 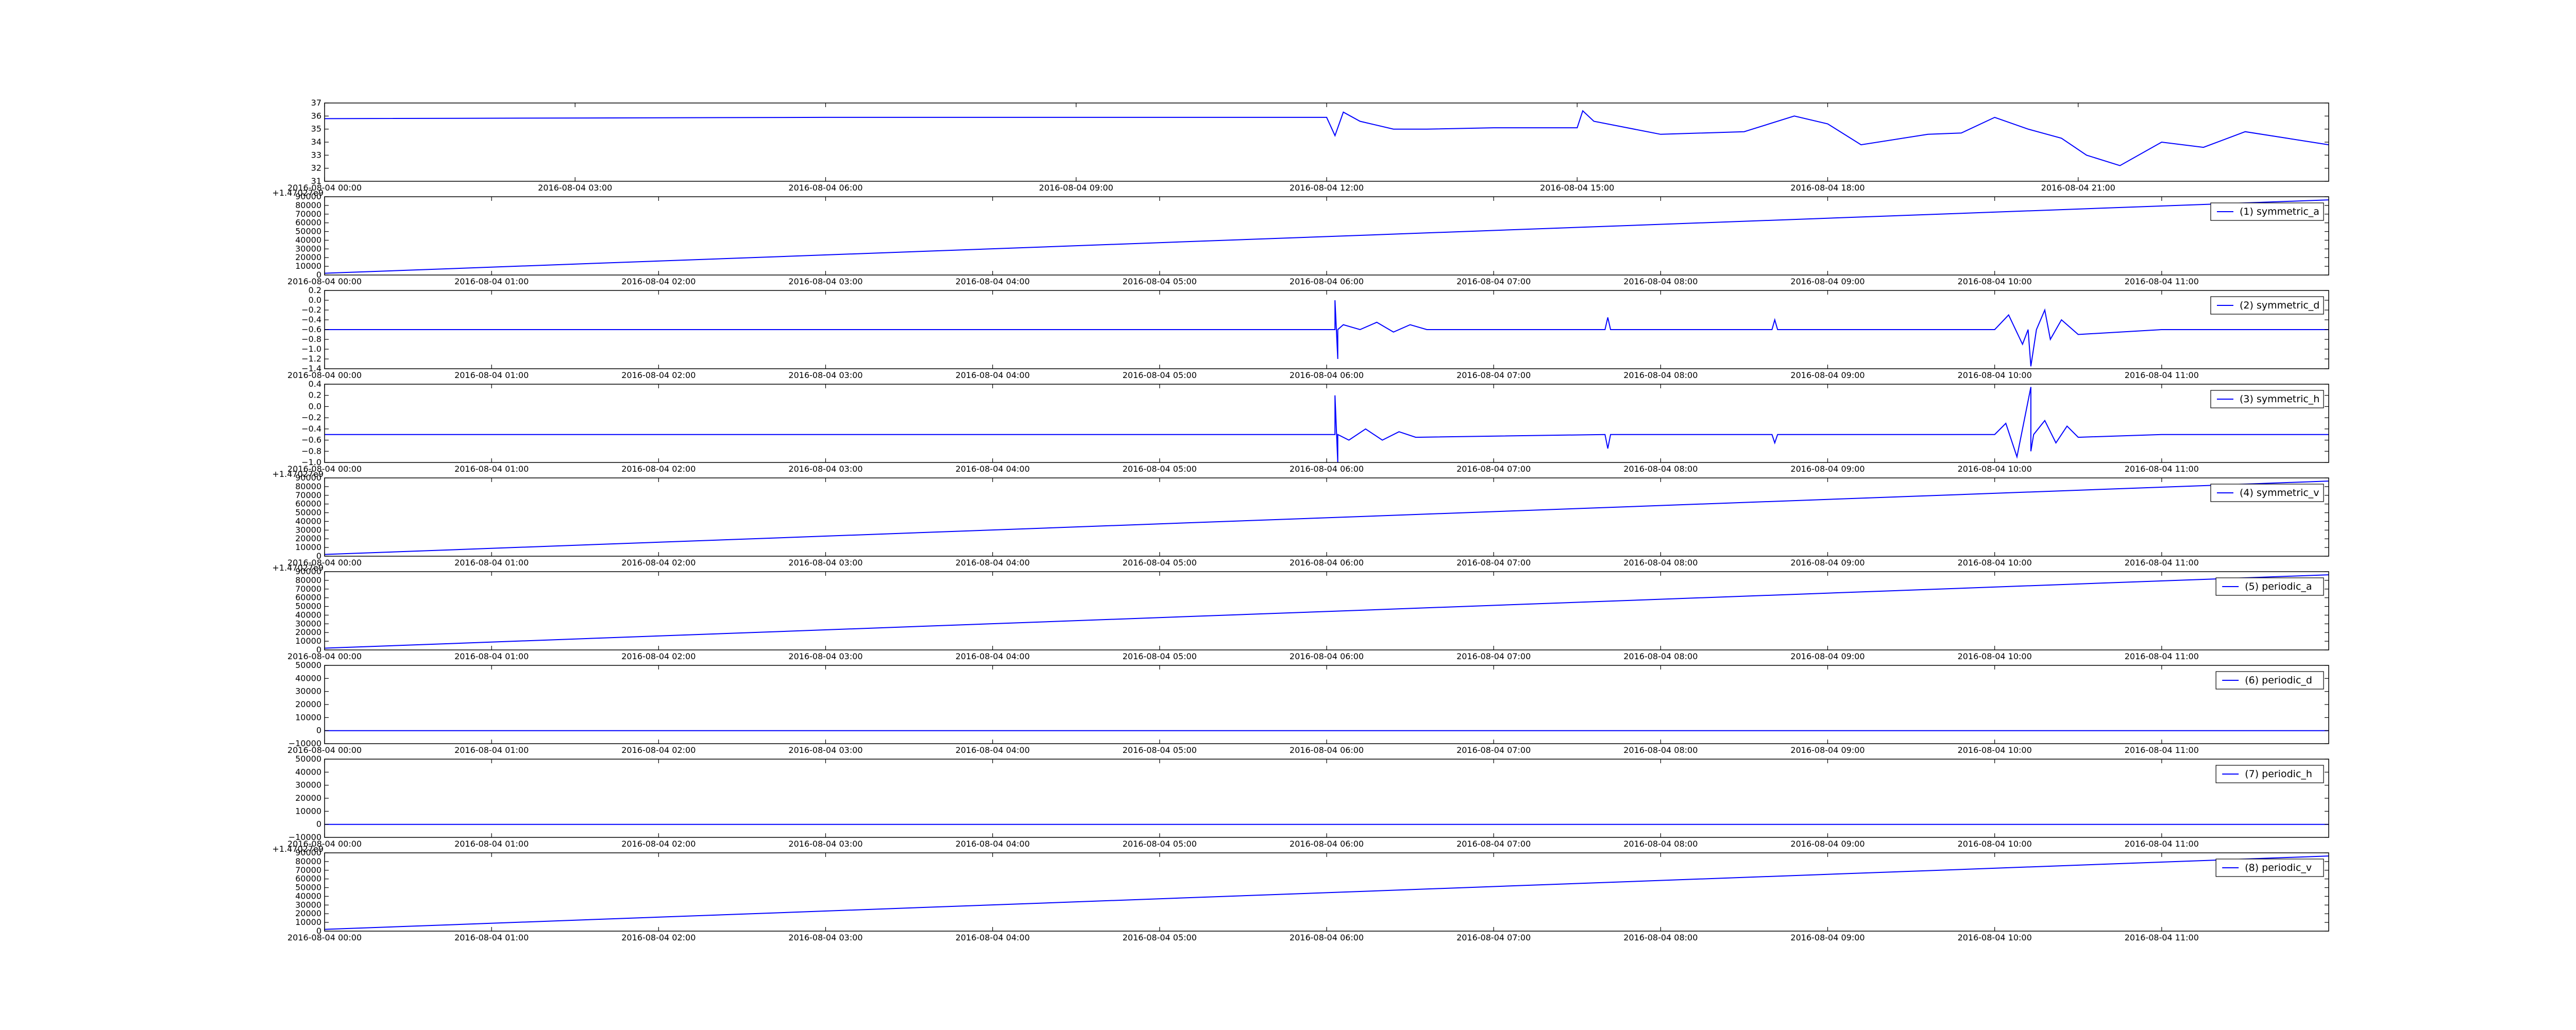 What do you see at coordinates (2267, 493) in the screenshot?
I see `legend: (4) symmetric_v` at bounding box center [2267, 493].